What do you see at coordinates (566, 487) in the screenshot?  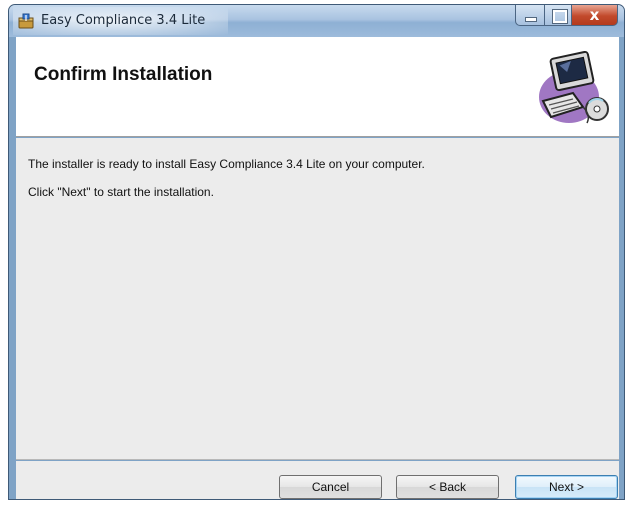 I see `next-button: Next >` at bounding box center [566, 487].